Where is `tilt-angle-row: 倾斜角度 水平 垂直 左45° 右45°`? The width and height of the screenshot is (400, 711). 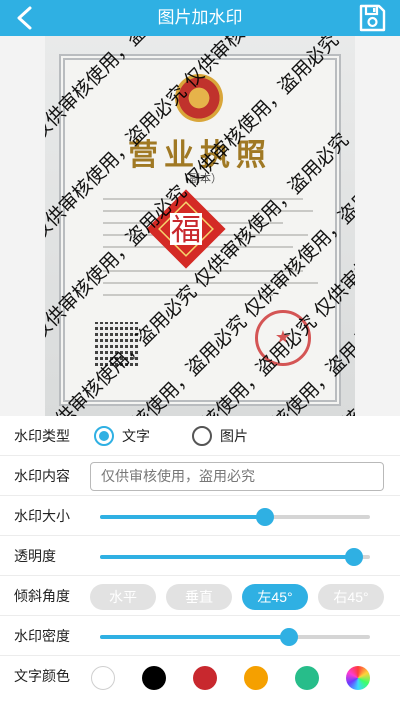 tilt-angle-row: 倾斜角度 水平 垂直 左45° 右45° is located at coordinates (200, 596).